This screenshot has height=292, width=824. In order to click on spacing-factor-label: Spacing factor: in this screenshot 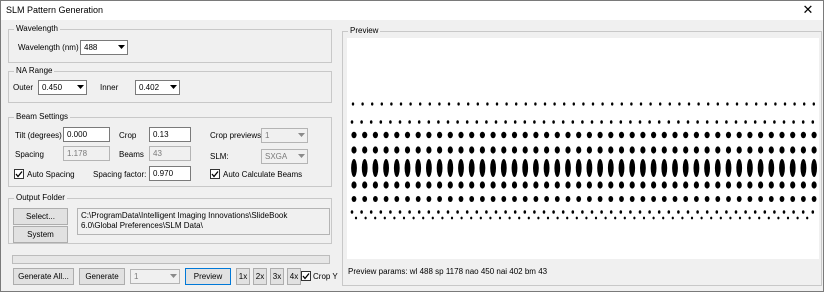, I will do `click(120, 174)`.